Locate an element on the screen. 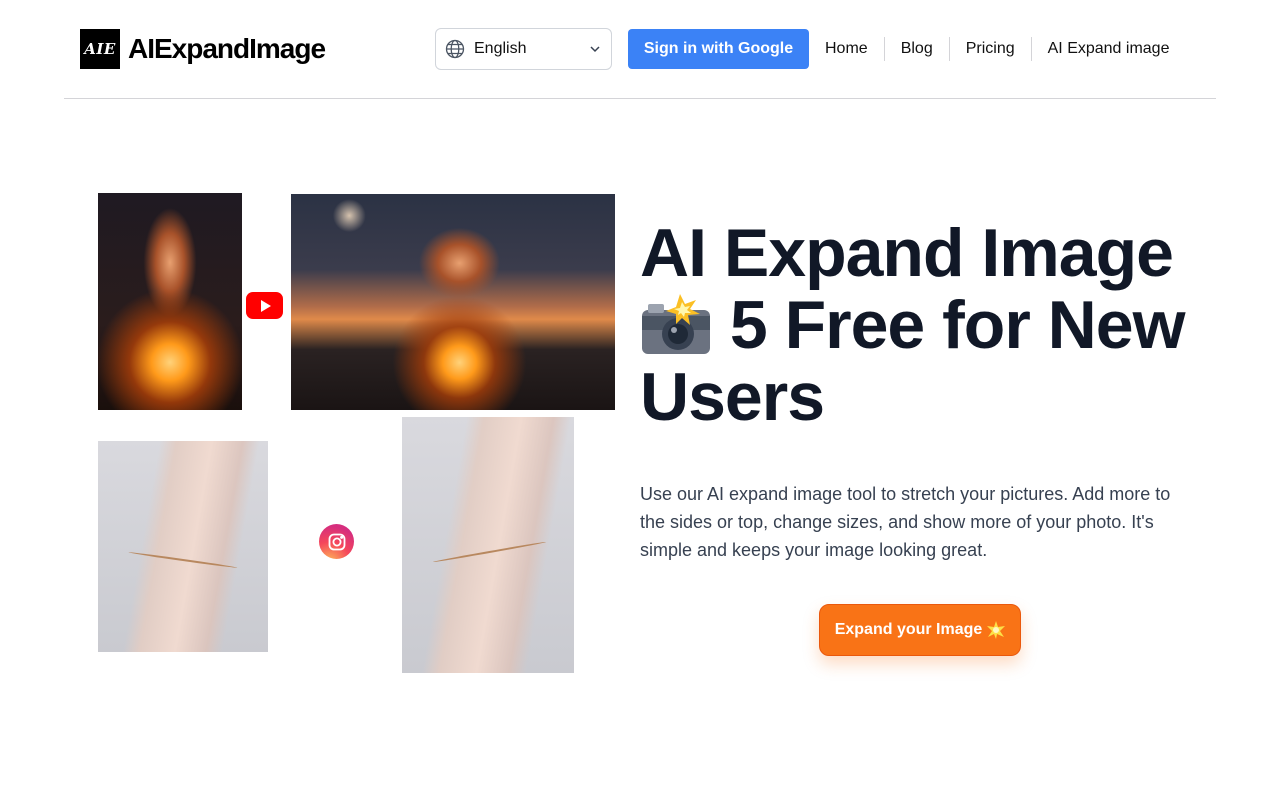 The width and height of the screenshot is (1280, 800). sample-expanded-wrist-image is located at coordinates (488, 545).